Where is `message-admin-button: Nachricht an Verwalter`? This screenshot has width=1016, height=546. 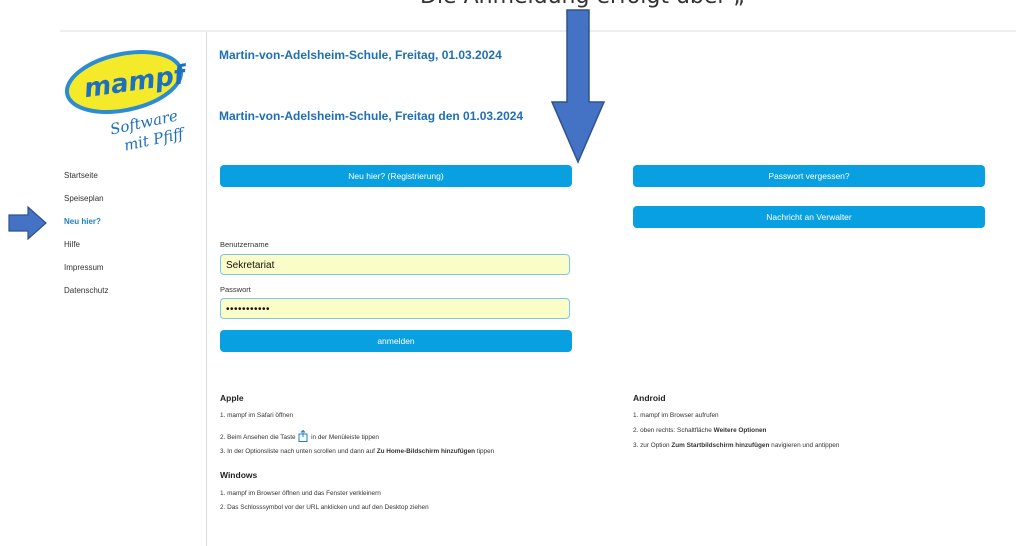 message-admin-button: Nachricht an Verwalter is located at coordinates (809, 217).